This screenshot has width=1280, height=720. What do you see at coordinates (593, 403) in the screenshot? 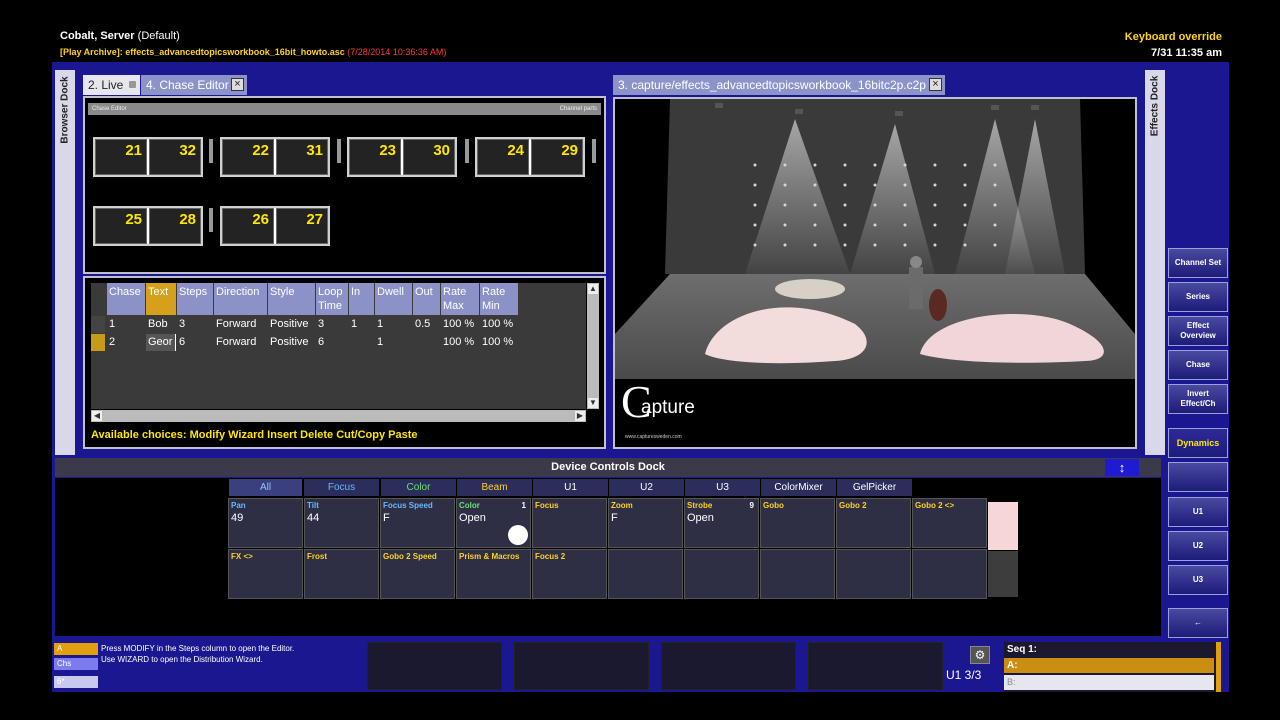
I see `scroll-down-icon: ▼` at bounding box center [593, 403].